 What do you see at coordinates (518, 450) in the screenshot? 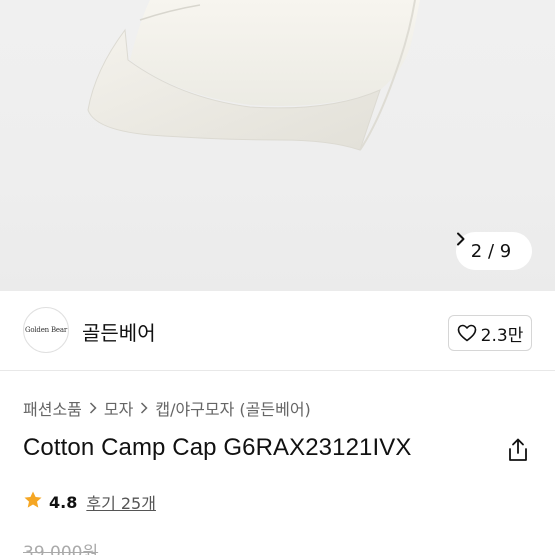
I see `share-icon` at bounding box center [518, 450].